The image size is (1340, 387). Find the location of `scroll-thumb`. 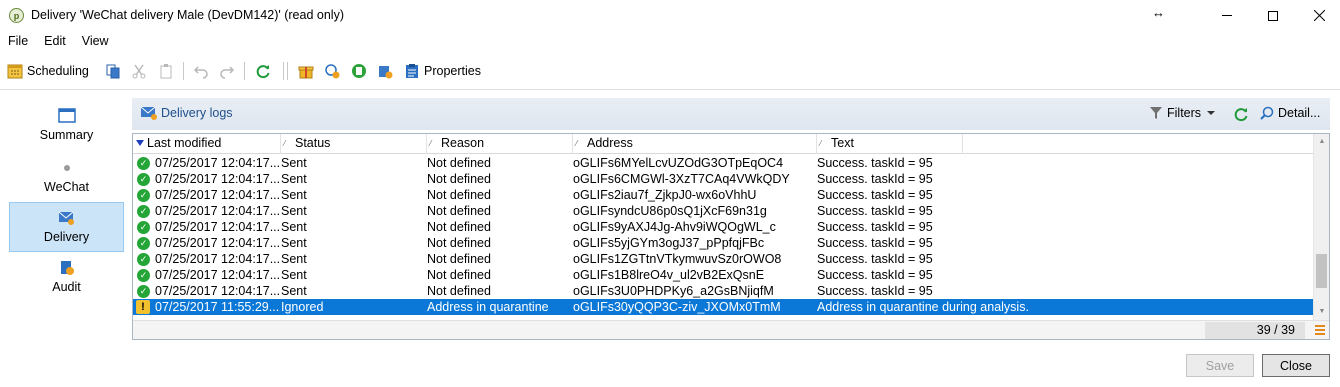

scroll-thumb is located at coordinates (1321, 271).